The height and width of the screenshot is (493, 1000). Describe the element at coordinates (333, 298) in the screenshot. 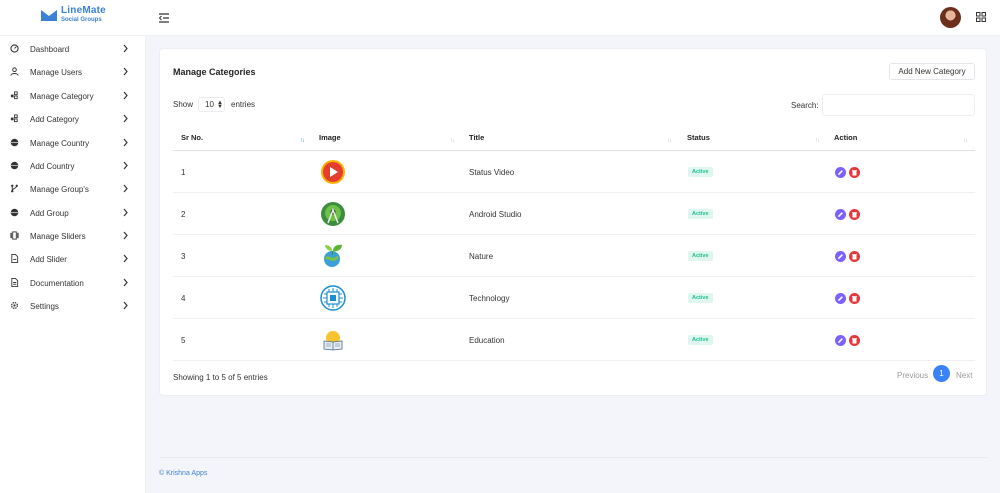

I see `chip-icon` at that location.